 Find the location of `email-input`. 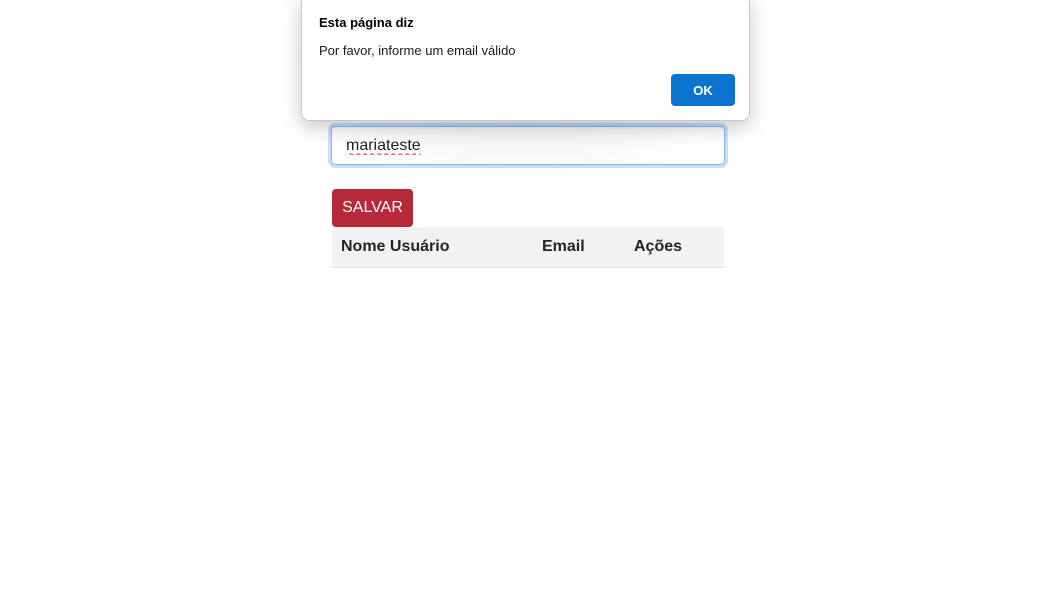

email-input is located at coordinates (528, 145).